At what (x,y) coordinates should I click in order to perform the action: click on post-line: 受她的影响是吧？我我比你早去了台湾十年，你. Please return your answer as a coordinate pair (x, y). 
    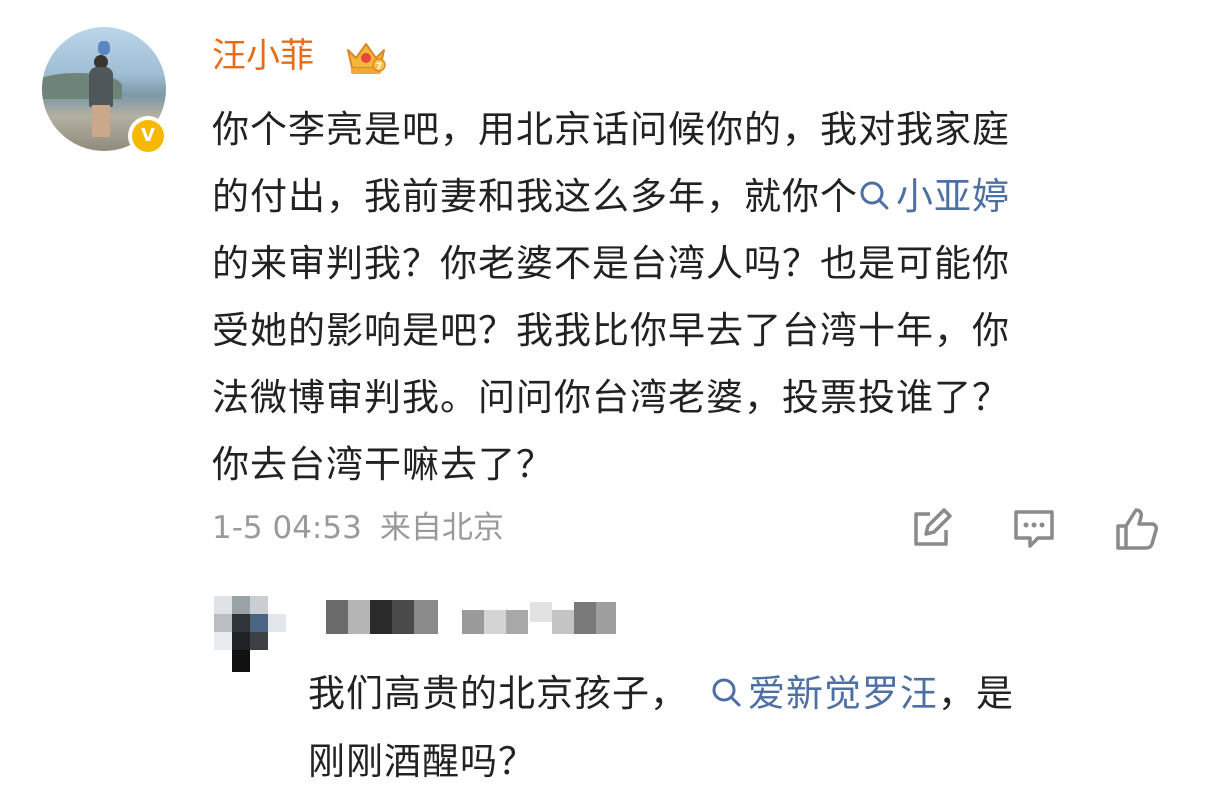
    Looking at the image, I should click on (611, 330).